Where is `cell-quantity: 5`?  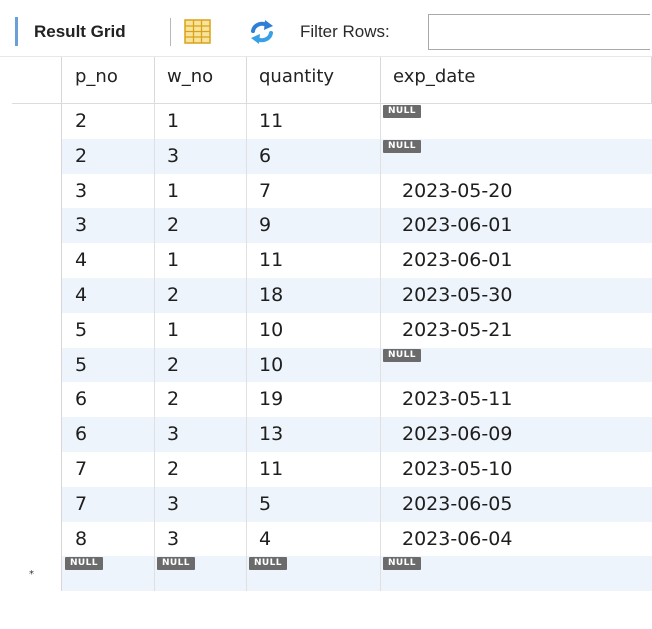
cell-quantity: 5 is located at coordinates (314, 504).